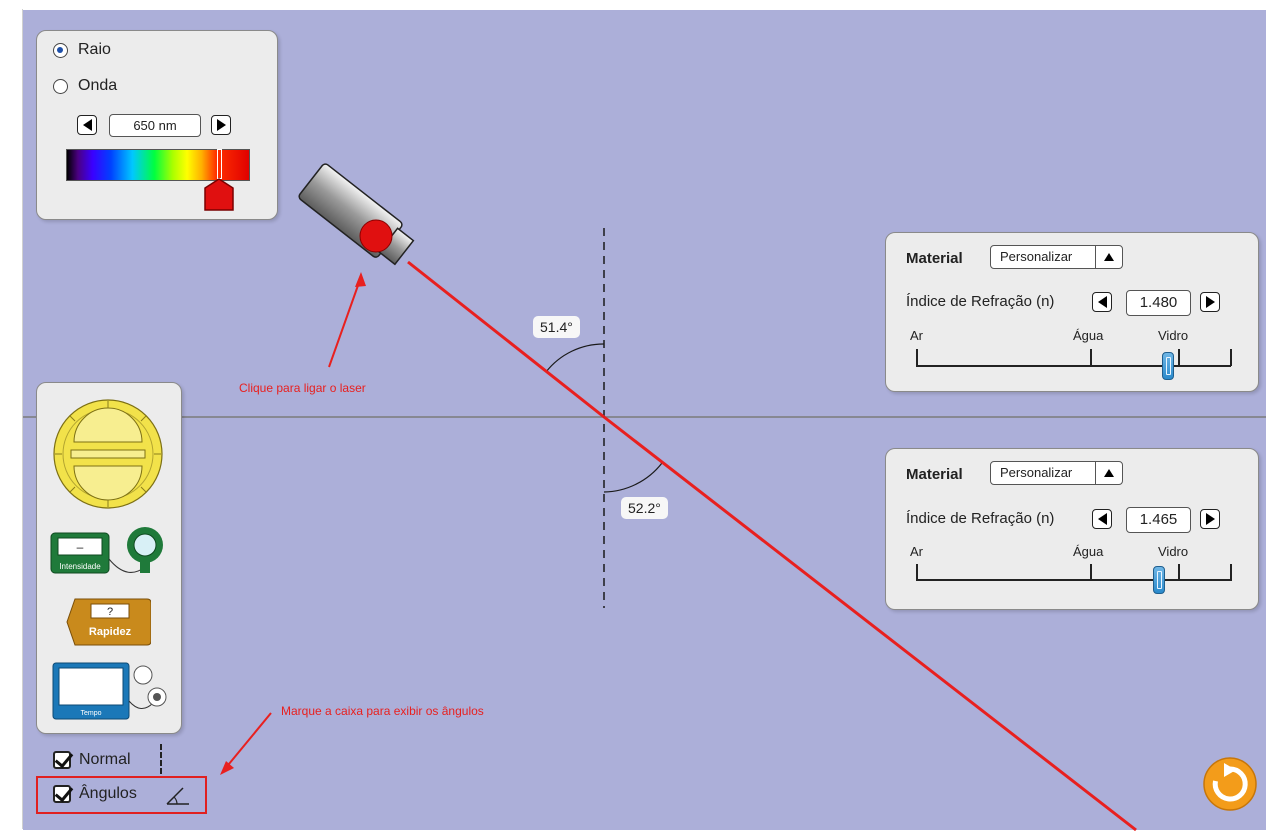 Image resolution: width=1266 pixels, height=836 pixels. Describe the element at coordinates (98, 85) in the screenshot. I see `wave-option-label: Onda` at that location.